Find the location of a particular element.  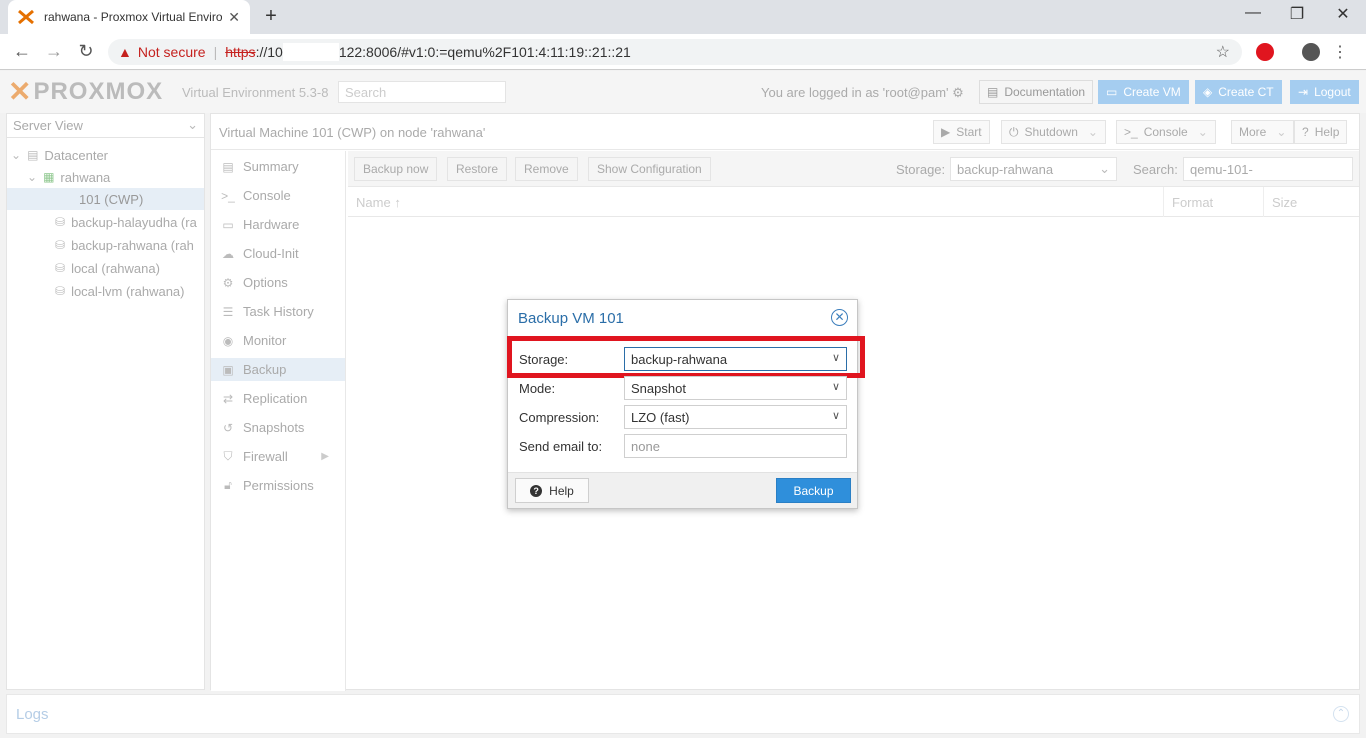

nav-label: Monitor is located at coordinates (265, 340).